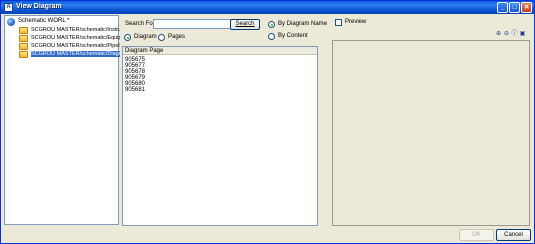 The image size is (535, 244). Describe the element at coordinates (245, 24) in the screenshot. I see `search-button: Search` at that location.